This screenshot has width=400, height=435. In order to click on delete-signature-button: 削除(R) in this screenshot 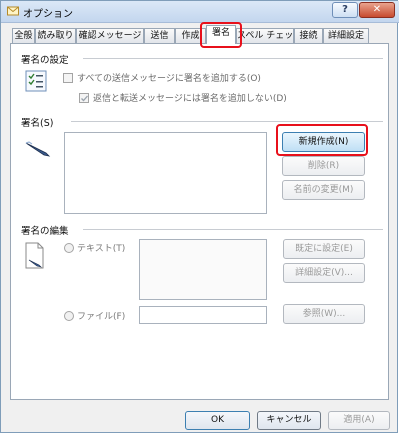, I will do `click(323, 166)`.